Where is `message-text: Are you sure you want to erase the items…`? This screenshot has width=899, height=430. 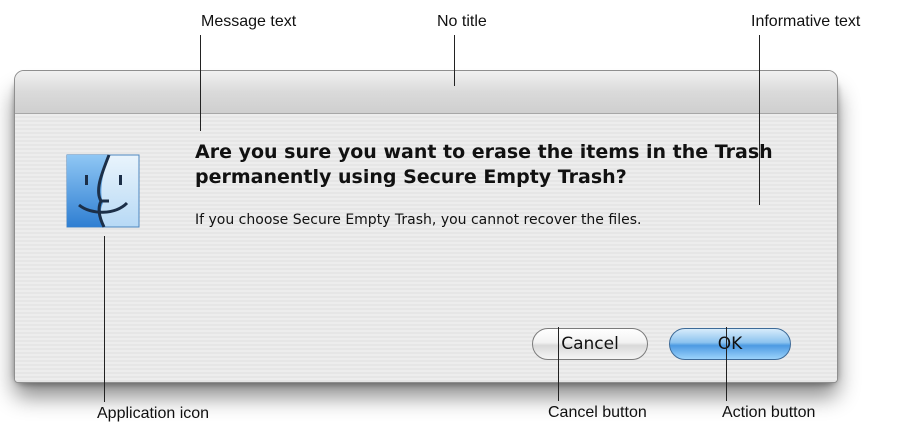
message-text: Are you sure you want to erase the items… is located at coordinates (484, 164).